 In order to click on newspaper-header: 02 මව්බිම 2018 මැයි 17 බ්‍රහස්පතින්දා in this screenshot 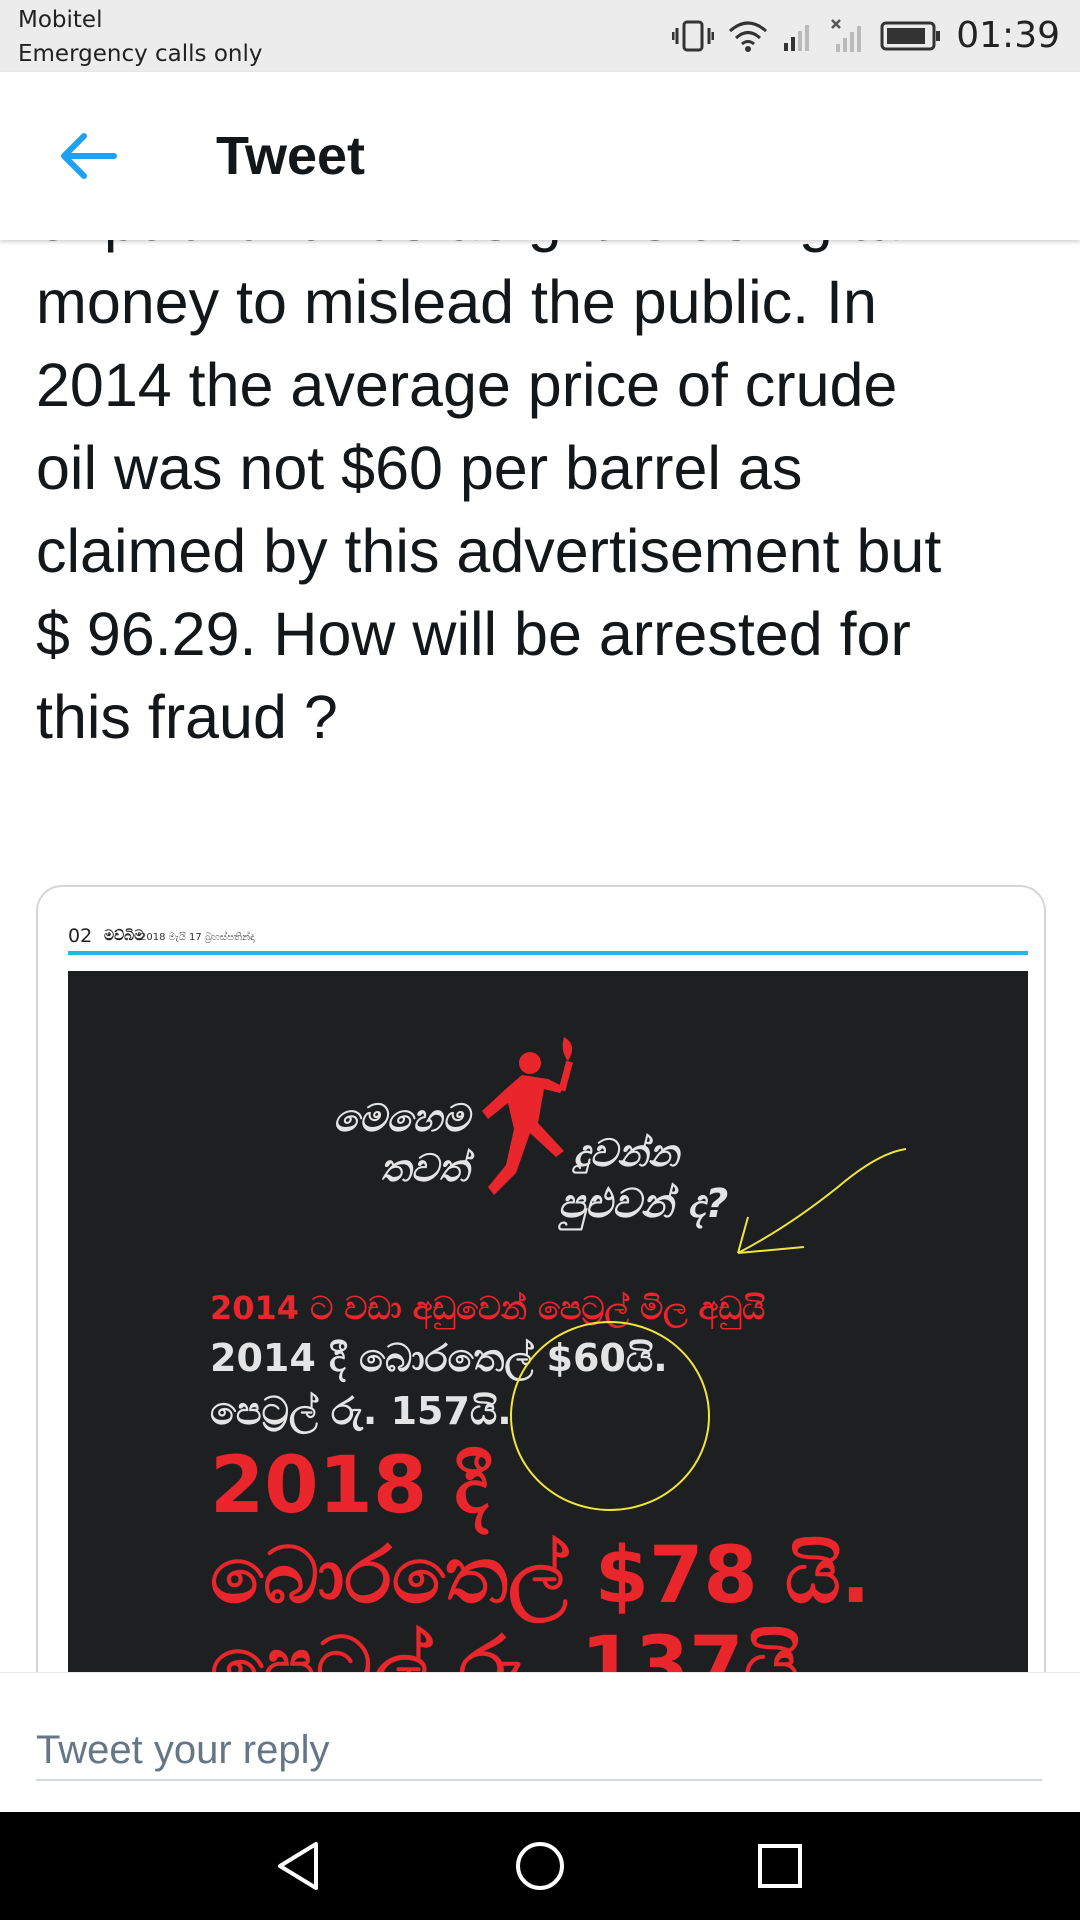, I will do `click(548, 937)`.